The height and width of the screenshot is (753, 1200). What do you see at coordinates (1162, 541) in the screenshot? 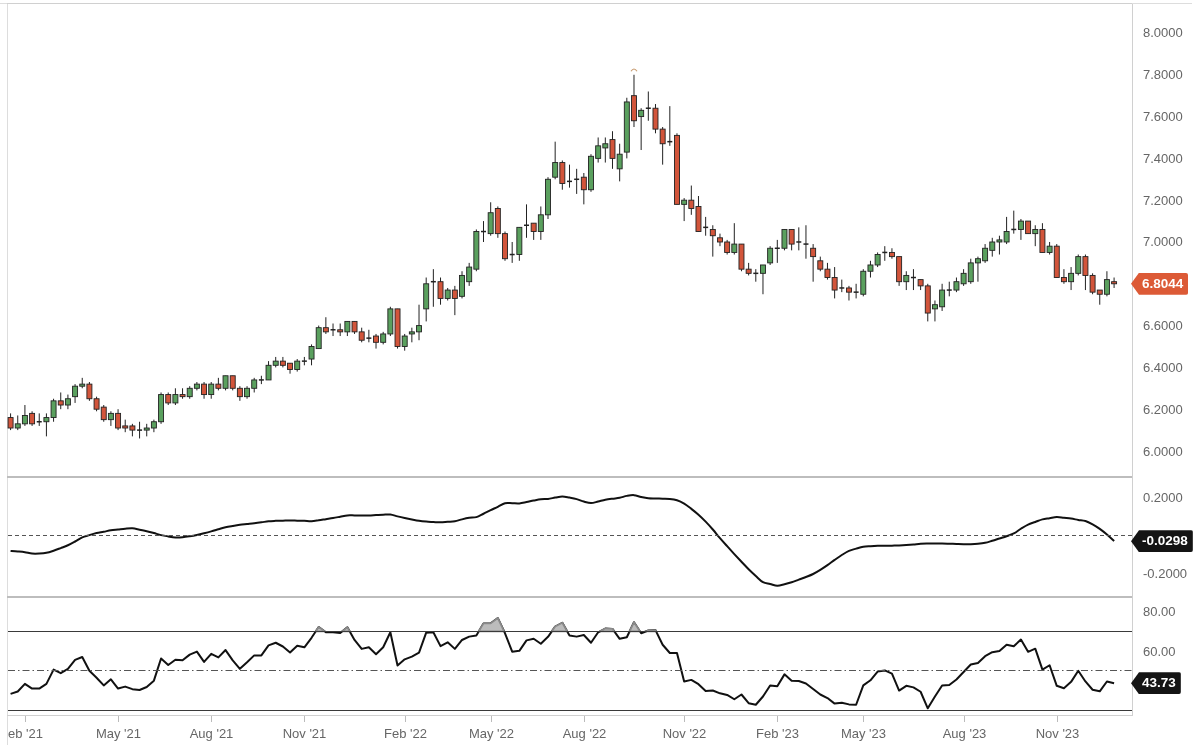
I see `value-tag: -0.0298` at bounding box center [1162, 541].